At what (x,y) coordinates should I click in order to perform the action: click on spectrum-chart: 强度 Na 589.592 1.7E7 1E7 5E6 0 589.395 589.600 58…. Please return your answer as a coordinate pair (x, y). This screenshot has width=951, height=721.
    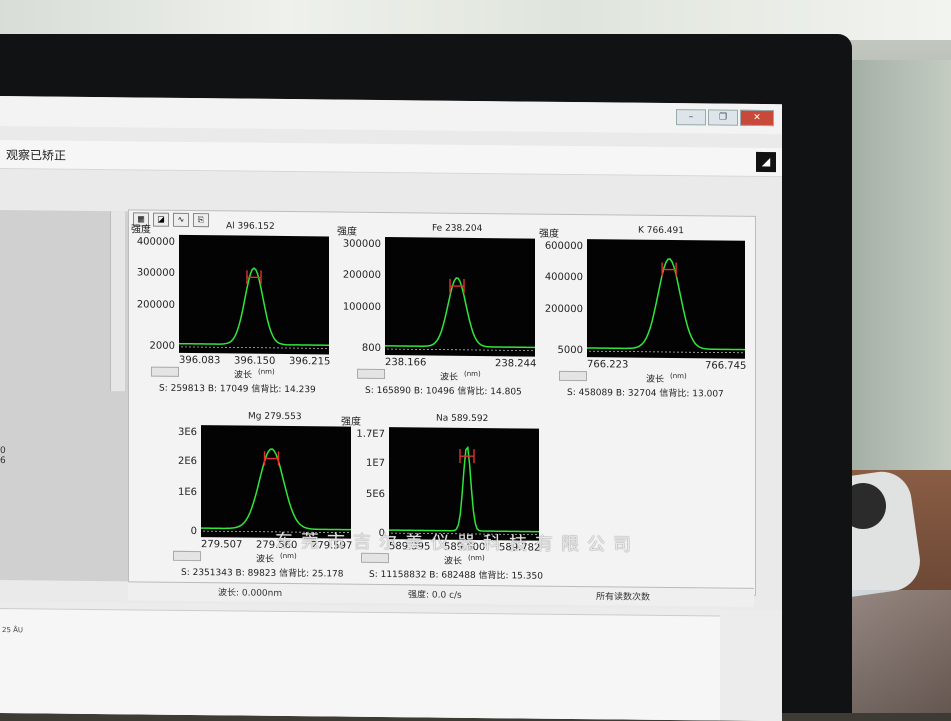
    Looking at the image, I should click on (444, 500).